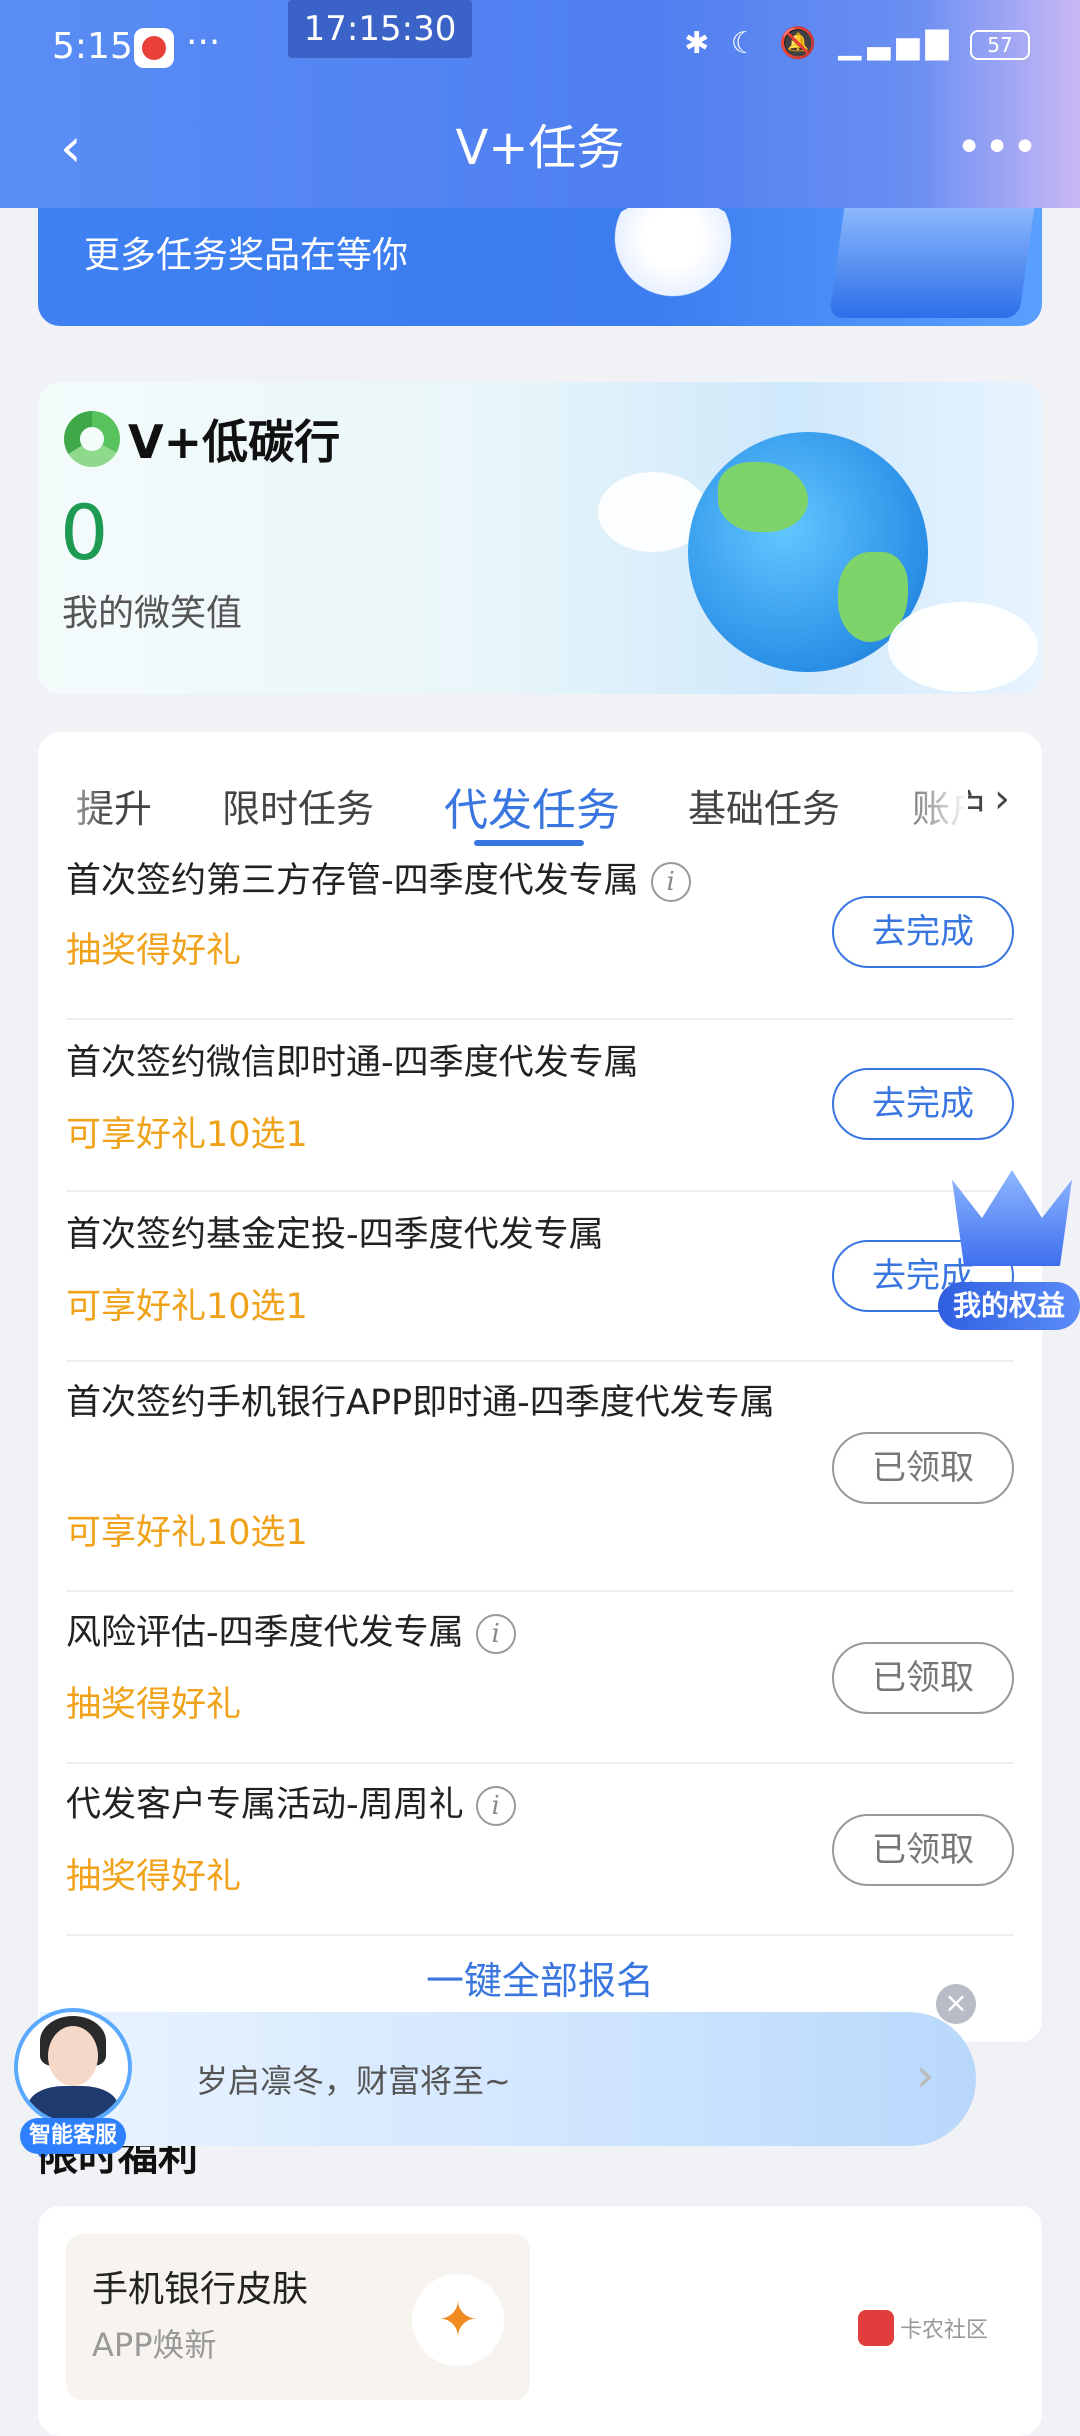  I want to click on low-carbon-card: V+低碳行 0 我的微笑值, so click(540, 538).